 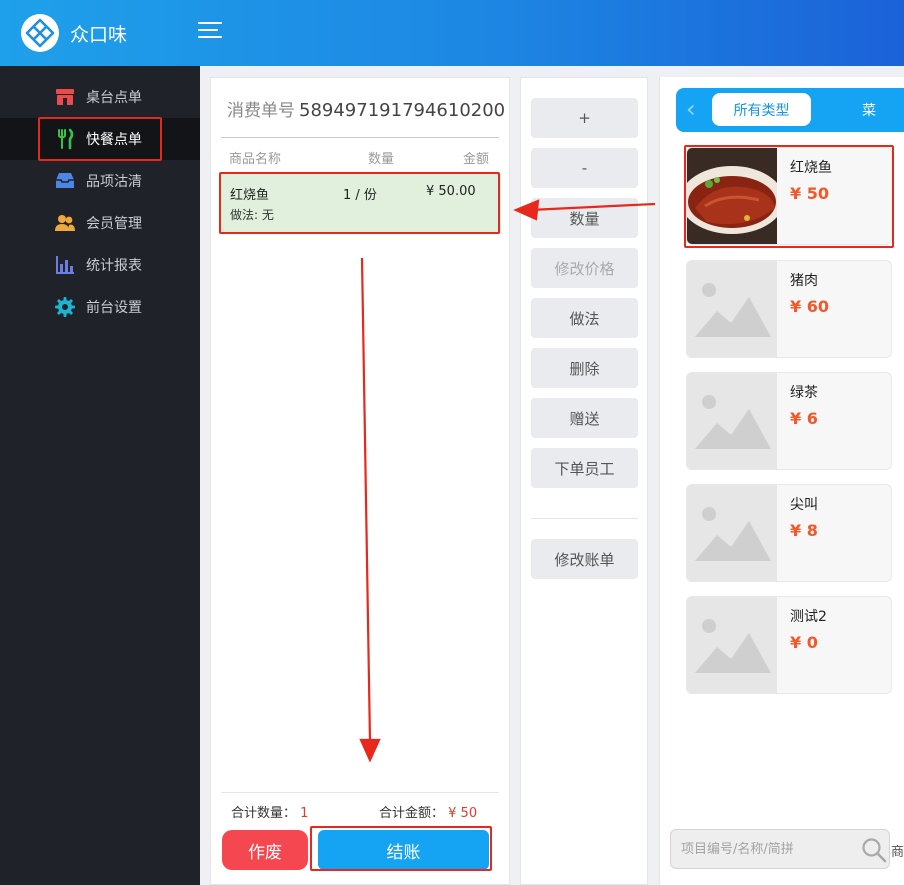 What do you see at coordinates (789, 533) in the screenshot?
I see `product-card: 尖叫 ¥ 8` at bounding box center [789, 533].